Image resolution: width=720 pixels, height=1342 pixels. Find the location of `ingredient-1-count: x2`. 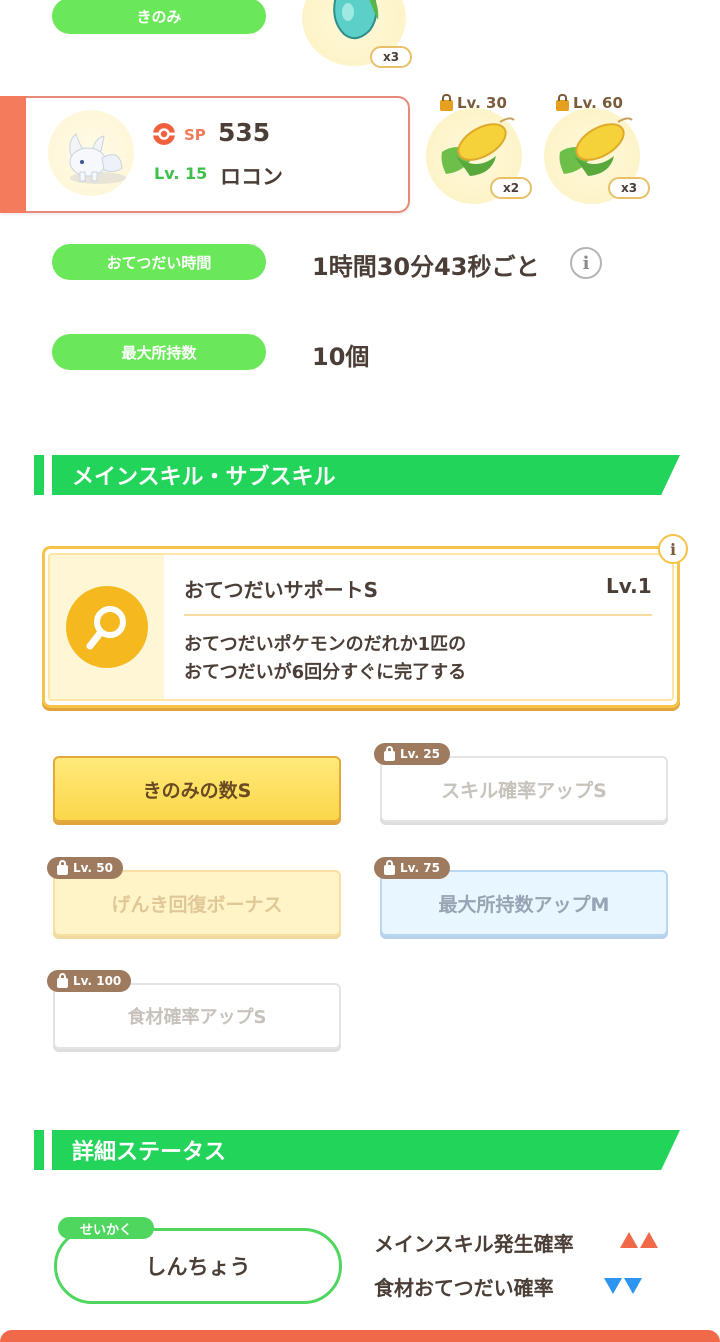

ingredient-1-count: x2 is located at coordinates (511, 188).